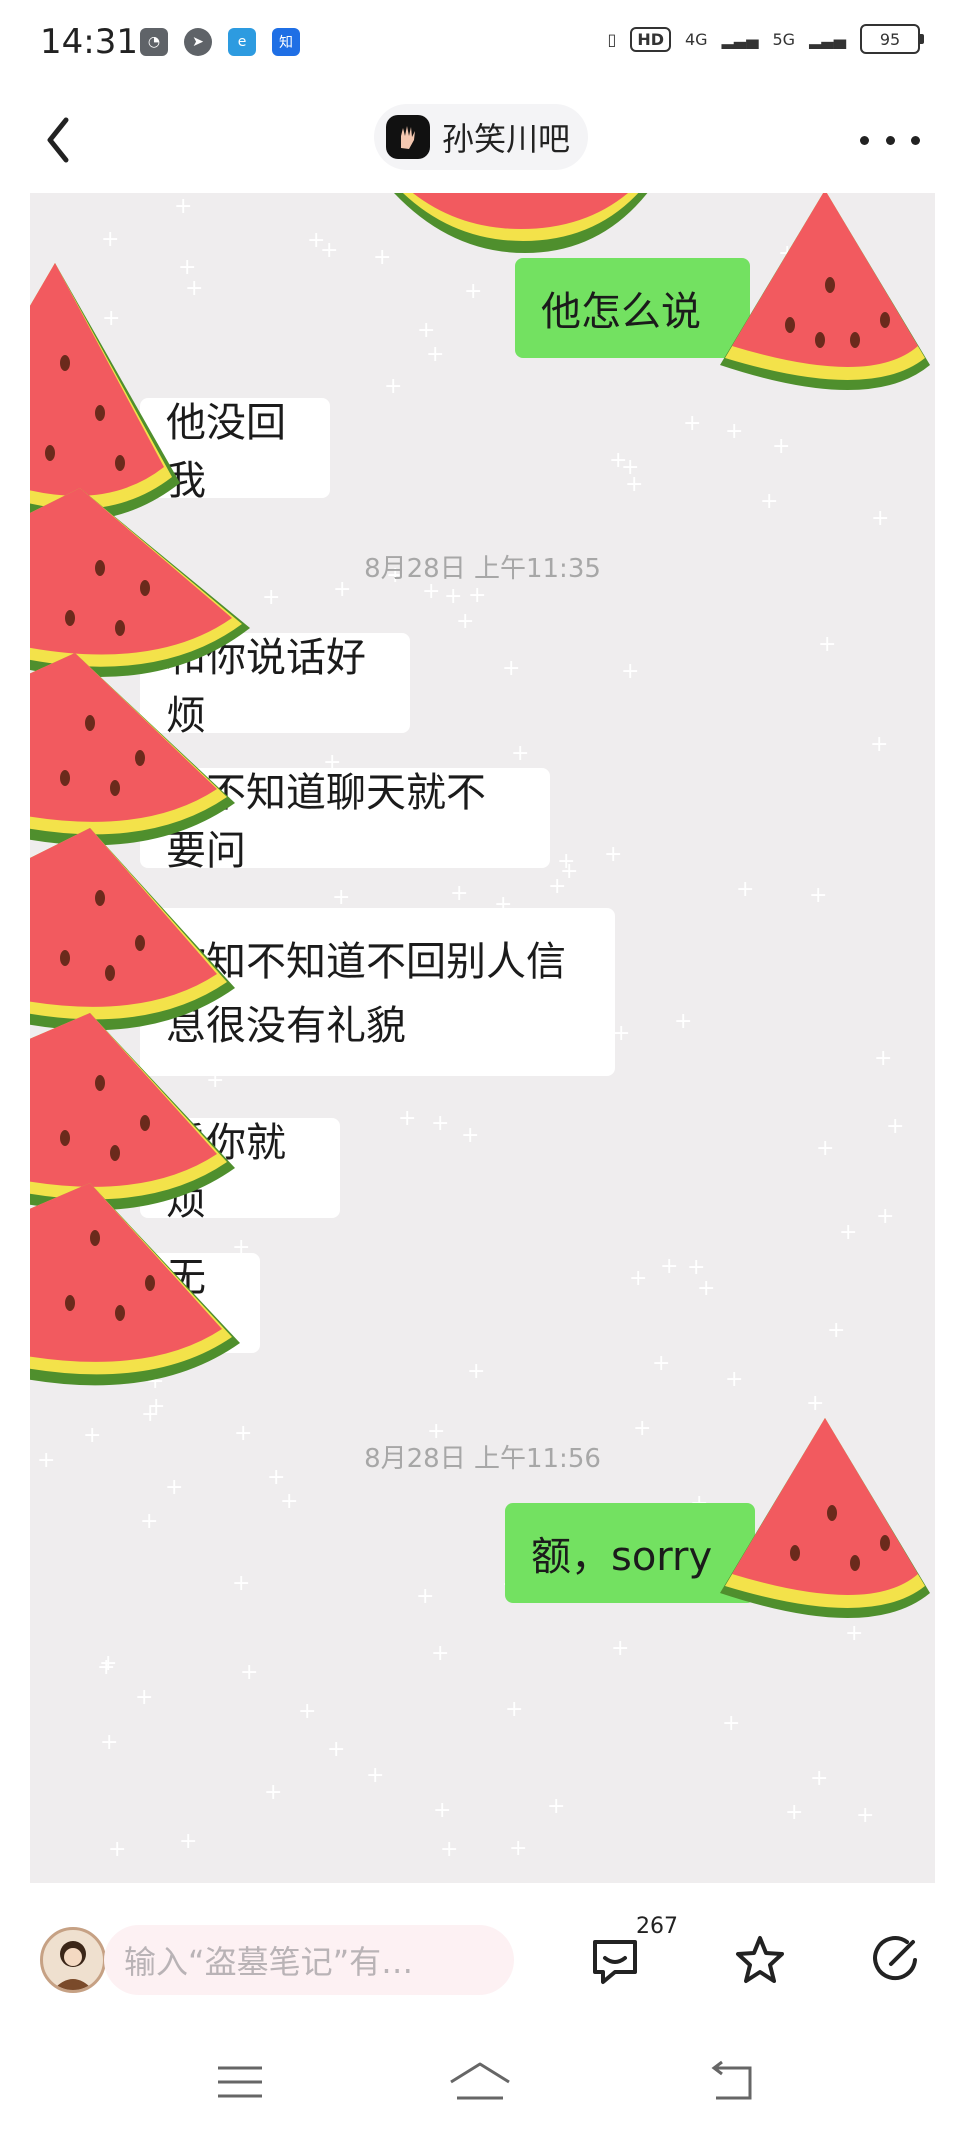 This screenshot has width=960, height=2133. Describe the element at coordinates (740, 39) in the screenshot. I see `signal-icon: ▂▃▄` at that location.